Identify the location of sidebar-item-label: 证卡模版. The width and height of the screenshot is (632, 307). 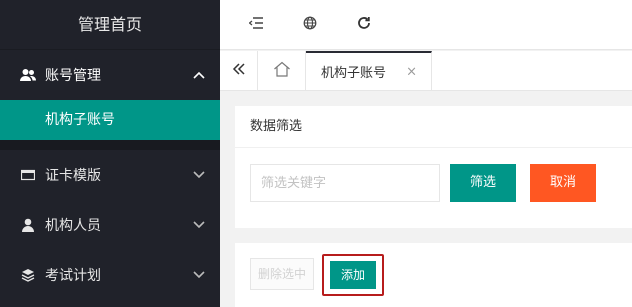
(73, 176).